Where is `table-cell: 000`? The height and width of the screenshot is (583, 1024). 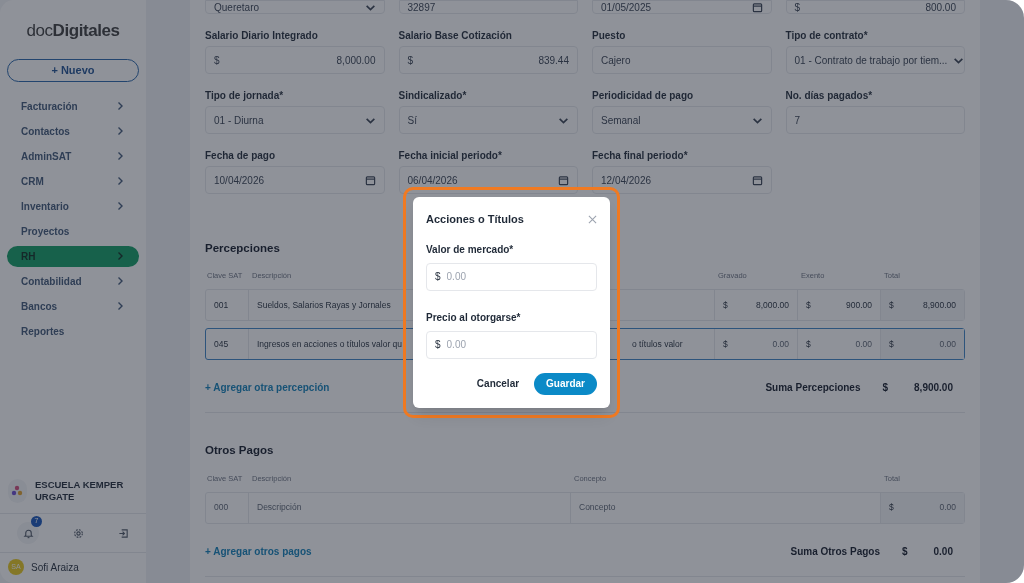 table-cell: 000 is located at coordinates (227, 507).